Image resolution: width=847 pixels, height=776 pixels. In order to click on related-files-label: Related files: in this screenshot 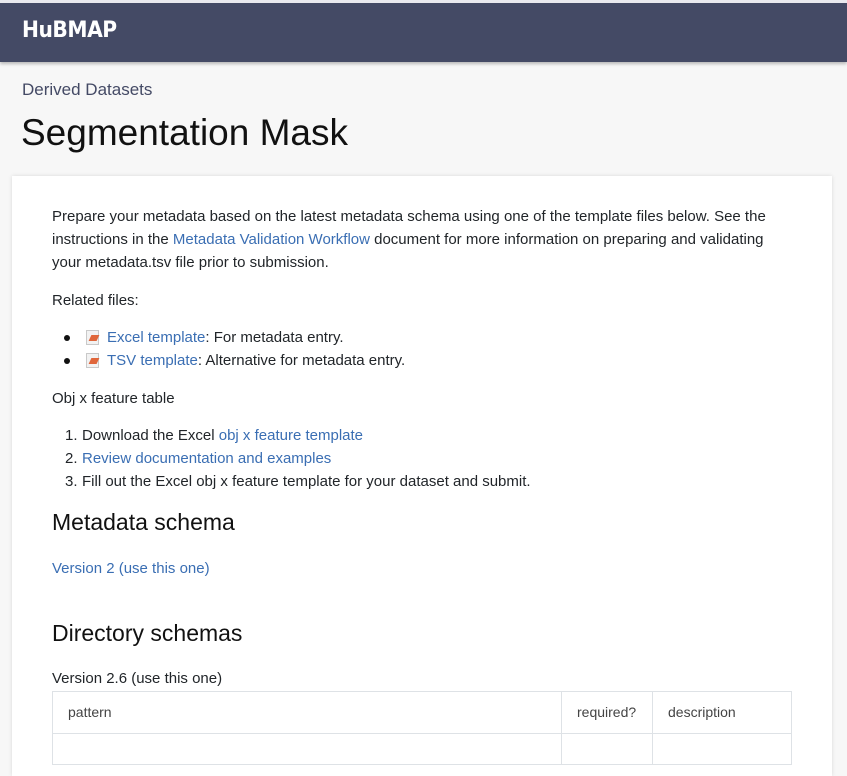, I will do `click(95, 300)`.